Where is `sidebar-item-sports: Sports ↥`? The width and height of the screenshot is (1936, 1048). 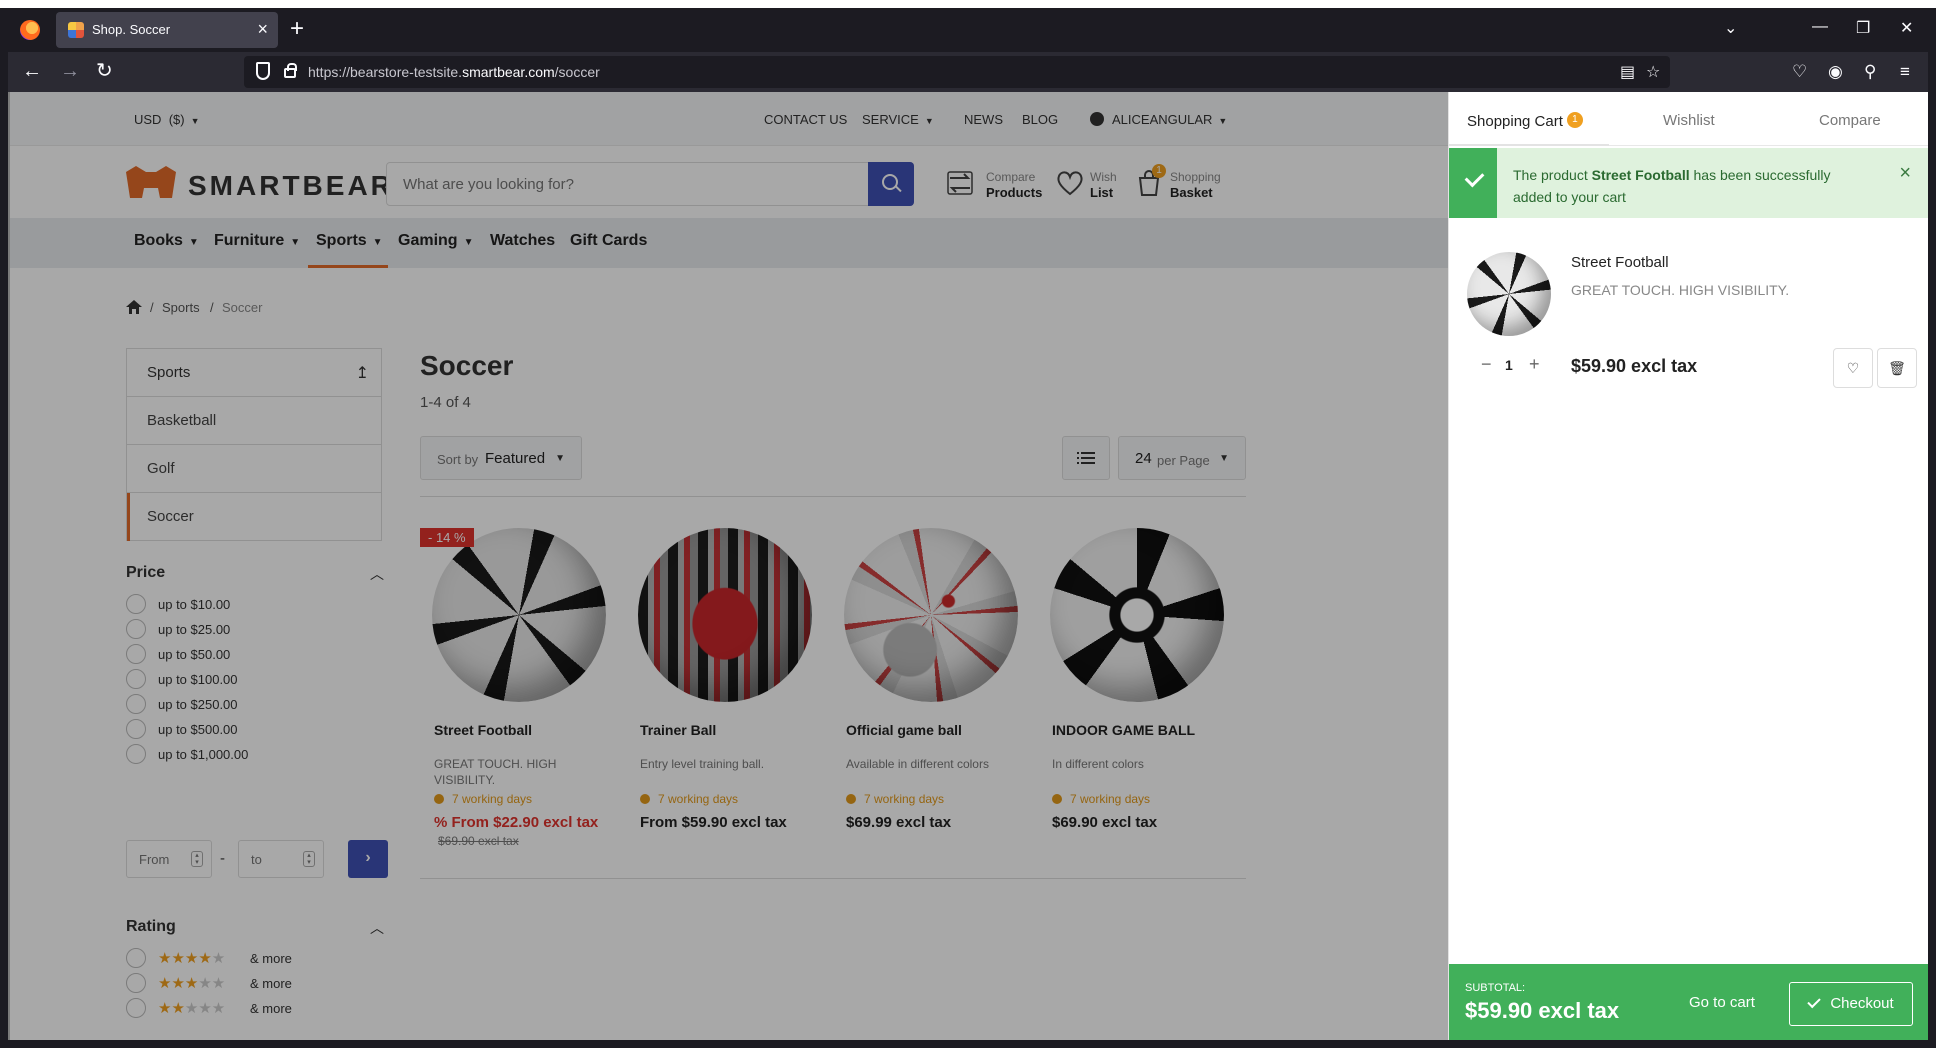 sidebar-item-sports: Sports ↥ is located at coordinates (254, 373).